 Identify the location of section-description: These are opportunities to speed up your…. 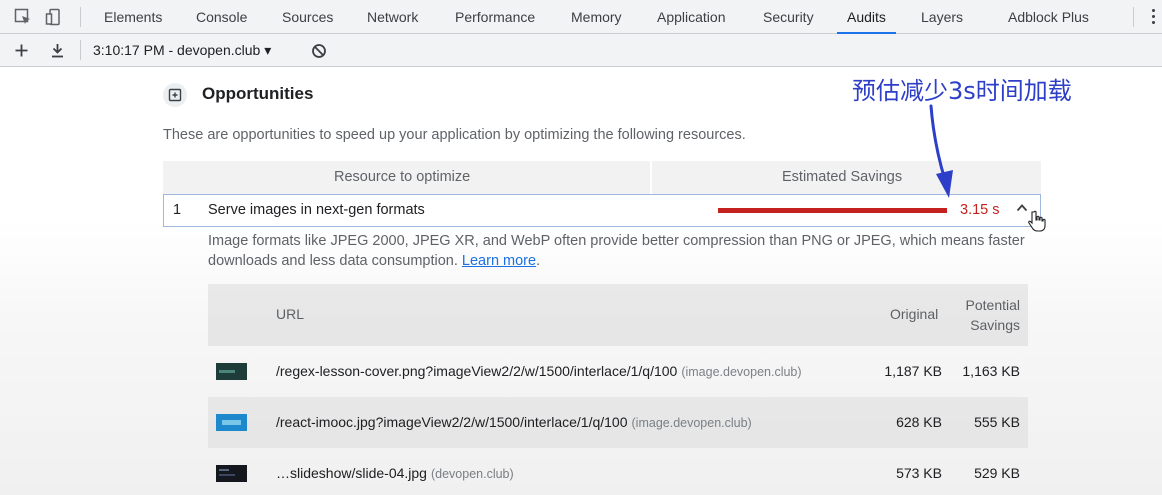
(454, 135).